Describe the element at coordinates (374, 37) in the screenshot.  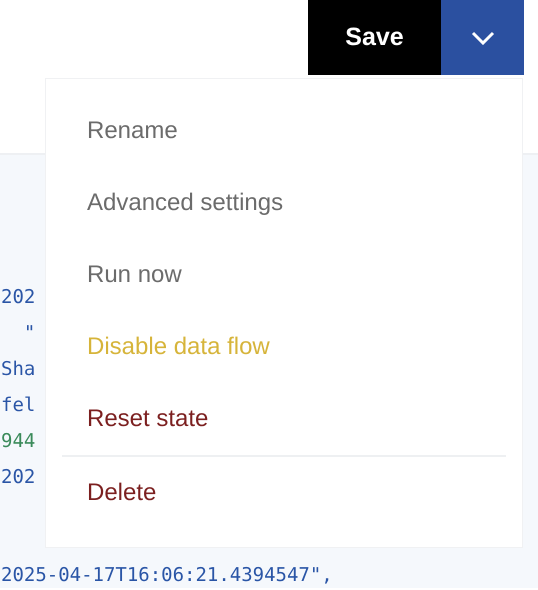
I see `save-button: Save` at that location.